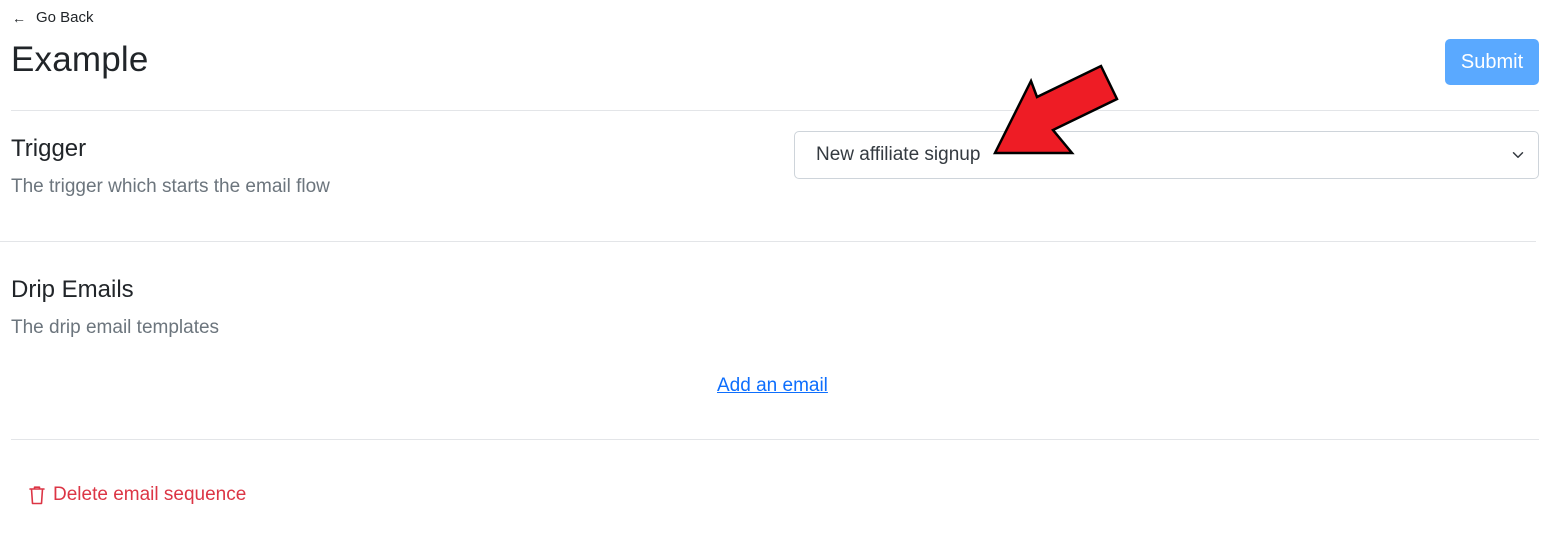 Image resolution: width=1547 pixels, height=537 pixels. What do you see at coordinates (775, 439) in the screenshot?
I see `drip-divider` at bounding box center [775, 439].